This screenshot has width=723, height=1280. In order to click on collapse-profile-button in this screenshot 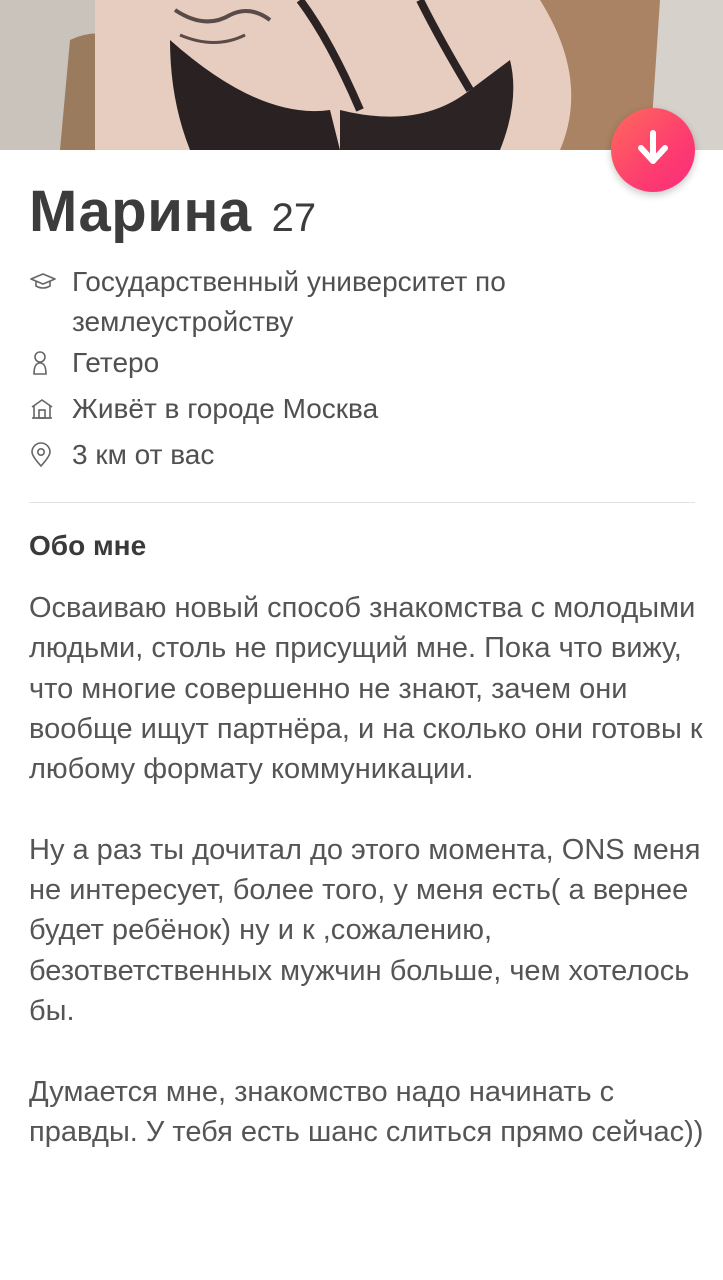, I will do `click(653, 150)`.